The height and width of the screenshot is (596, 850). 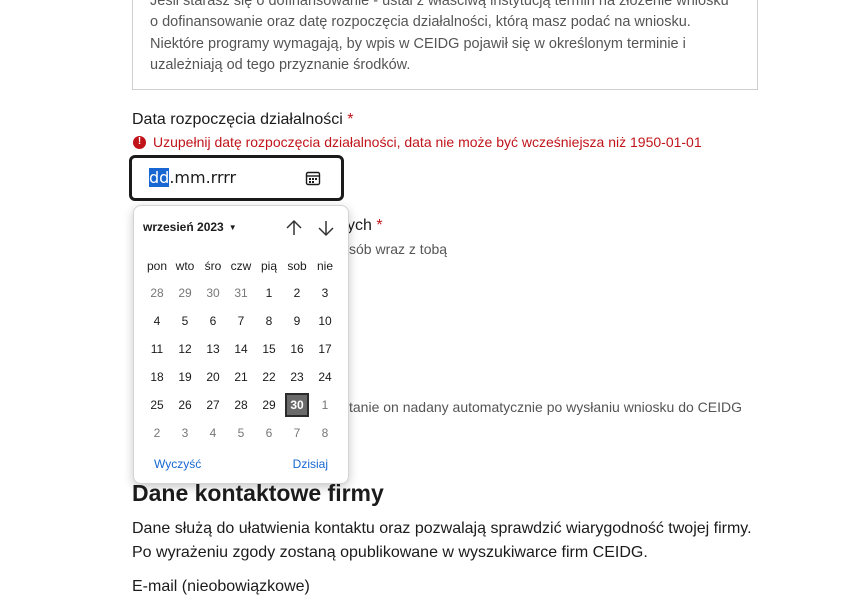 I want to click on calendar-icon, so click(x=313, y=180).